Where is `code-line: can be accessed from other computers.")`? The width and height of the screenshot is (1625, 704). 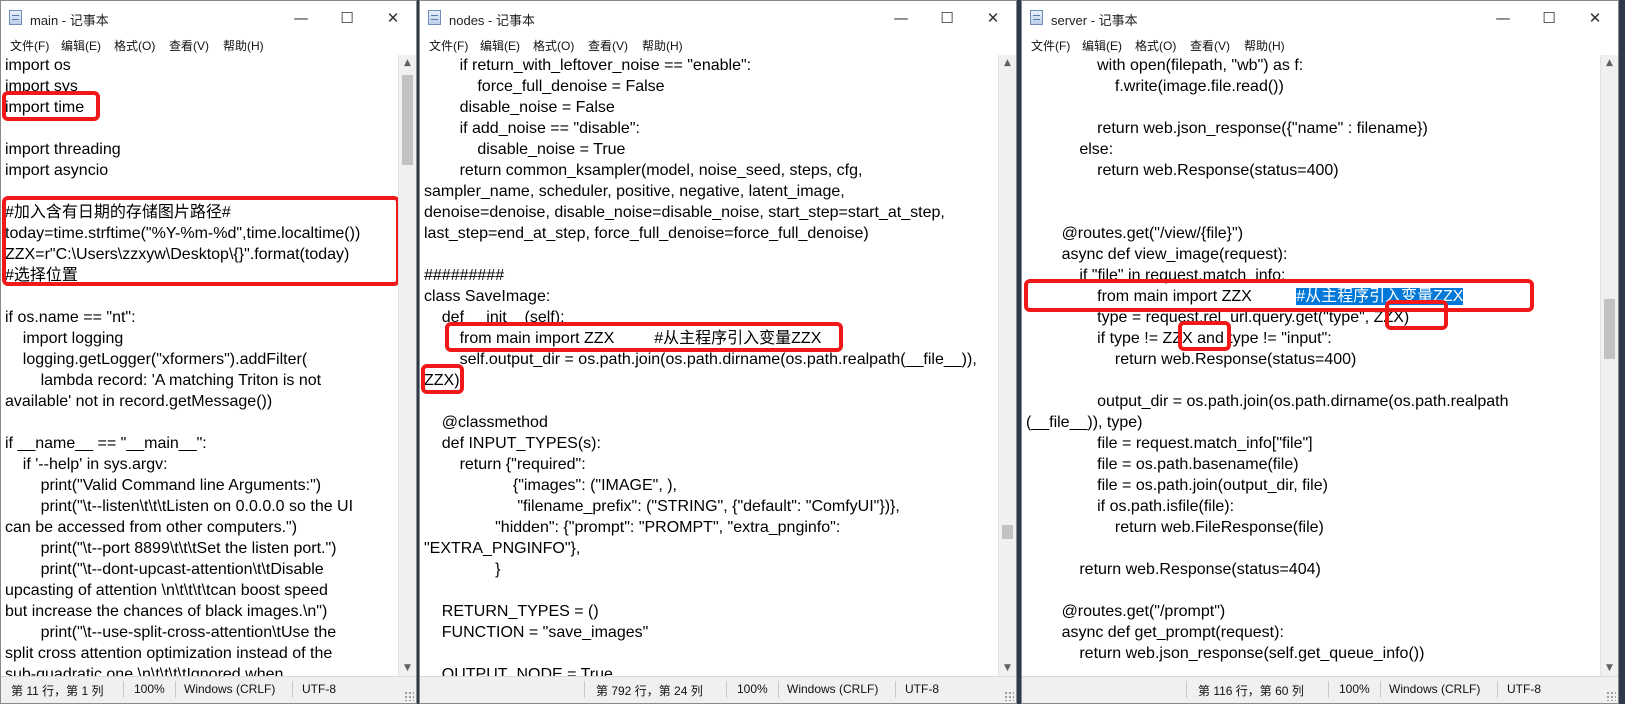 code-line: can be accessed from other computers.") is located at coordinates (151, 527).